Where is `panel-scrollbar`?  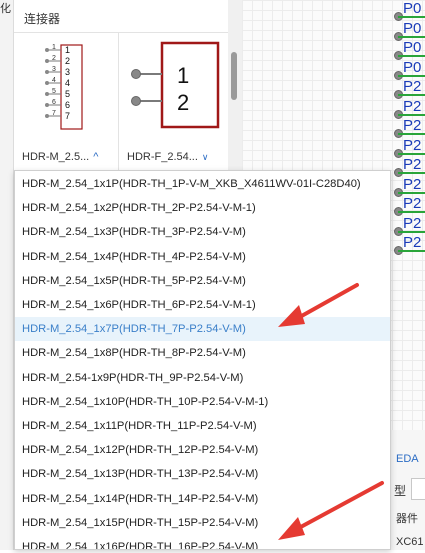
panel-scrollbar is located at coordinates (235, 90).